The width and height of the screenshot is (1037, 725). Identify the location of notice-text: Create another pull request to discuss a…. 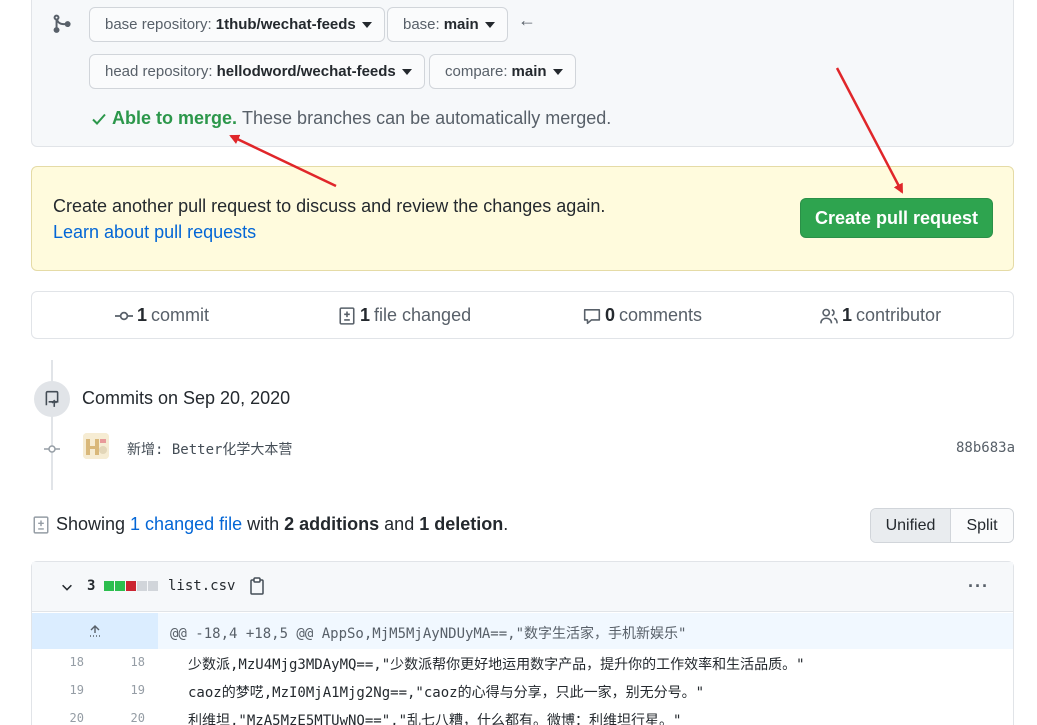
(329, 206).